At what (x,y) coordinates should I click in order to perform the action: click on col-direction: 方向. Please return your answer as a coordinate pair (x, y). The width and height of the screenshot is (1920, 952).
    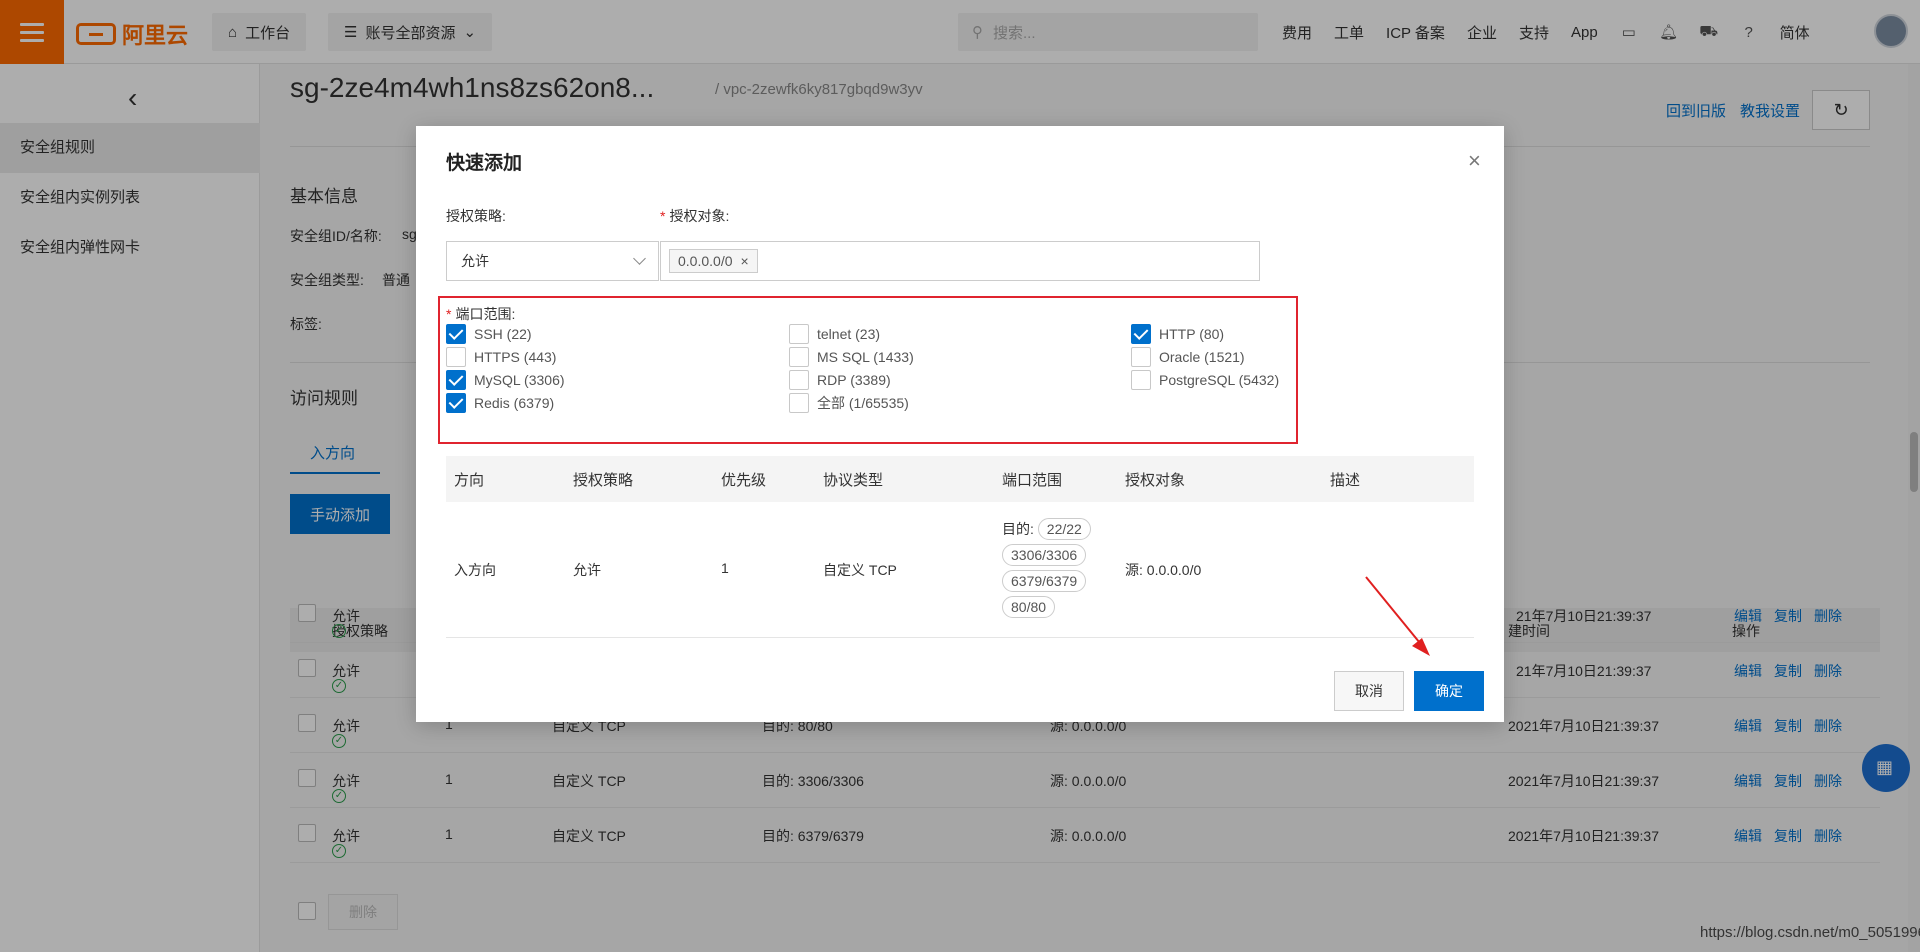
    Looking at the image, I should click on (469, 480).